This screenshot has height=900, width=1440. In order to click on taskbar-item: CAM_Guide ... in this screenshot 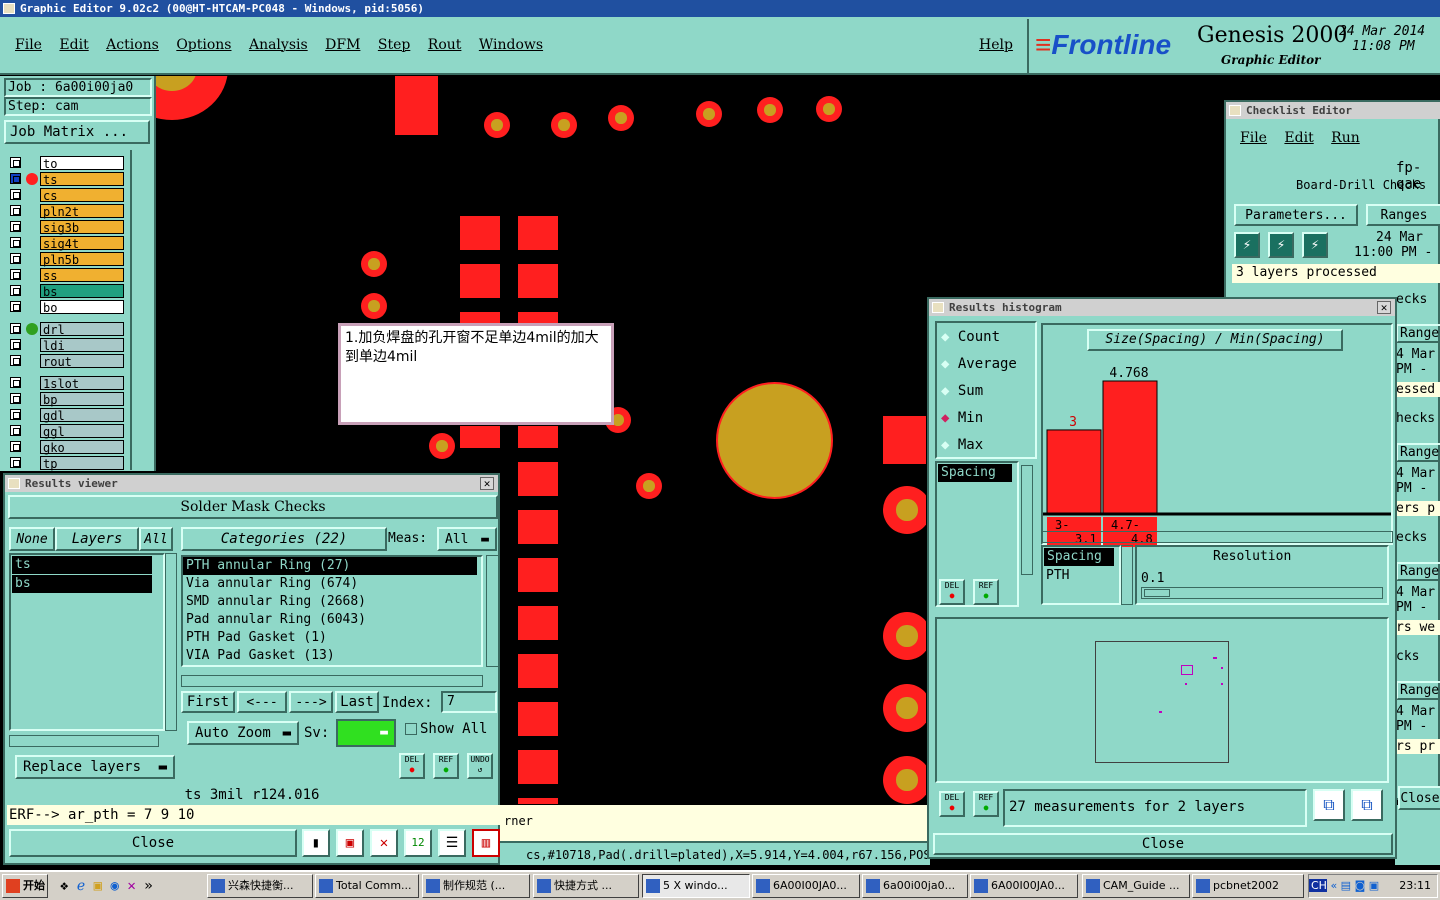, I will do `click(1136, 886)`.